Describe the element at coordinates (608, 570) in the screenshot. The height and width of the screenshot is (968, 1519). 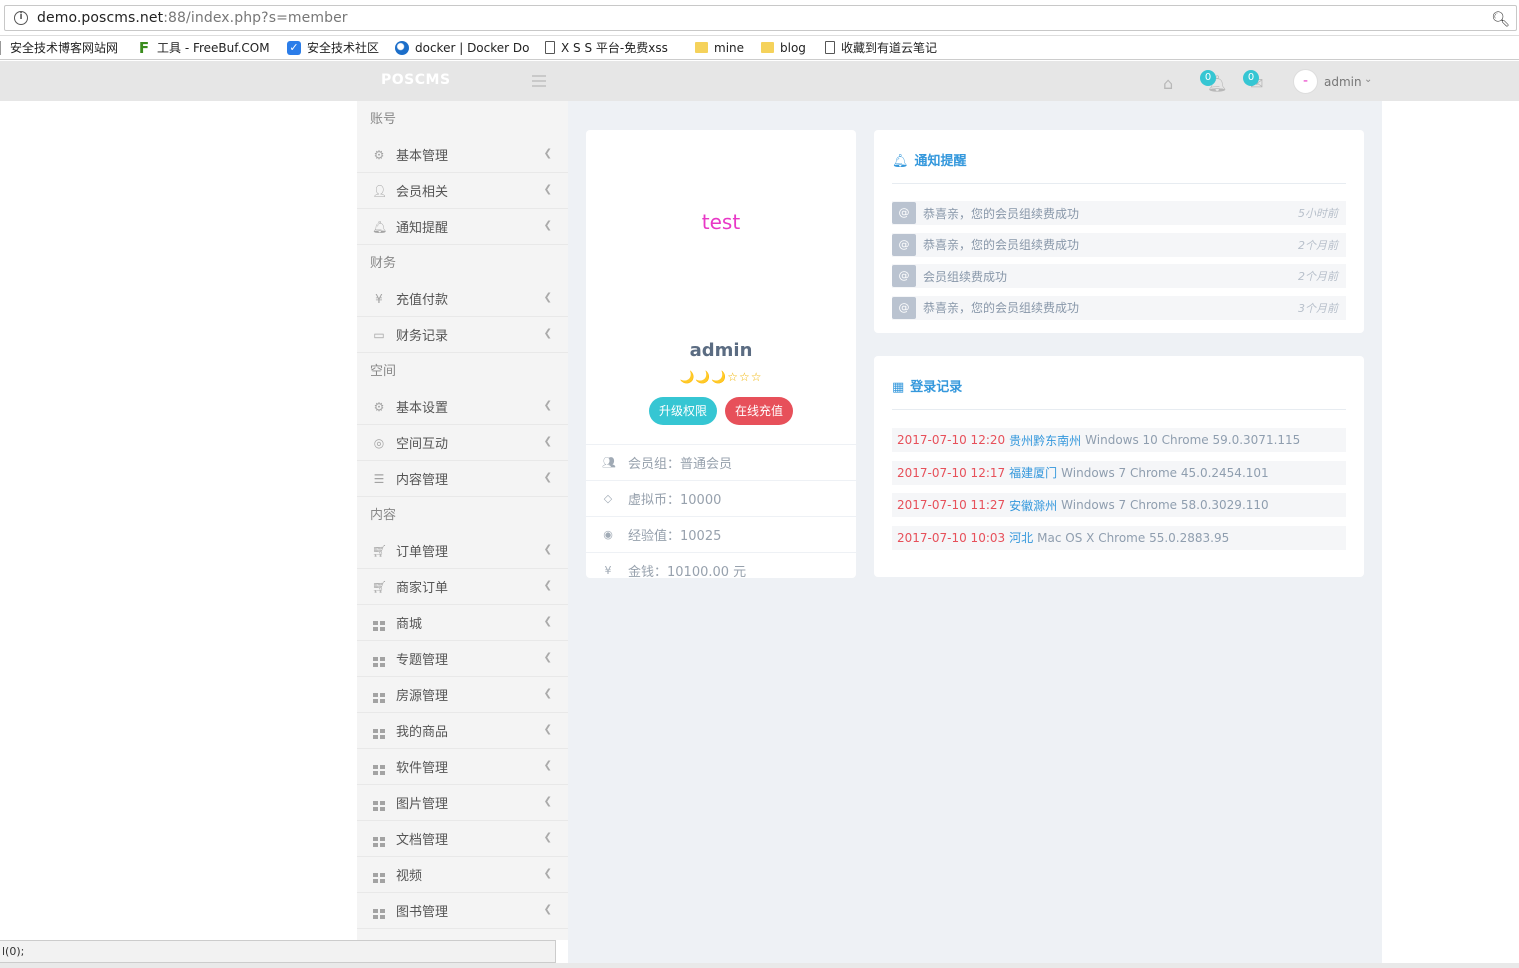
I see `yen-icon: ¥` at that location.